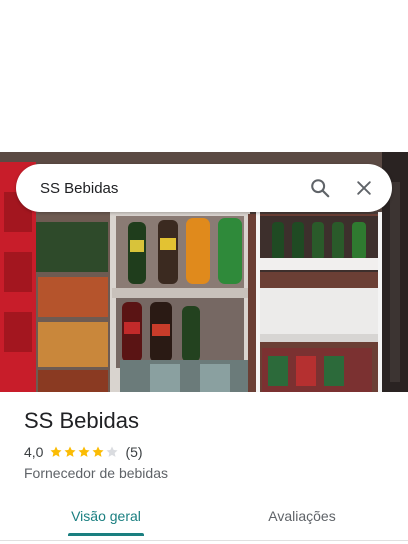 This screenshot has height=544, width=408. Describe the element at coordinates (81, 420) in the screenshot. I see `place-name: SS Bebidas` at that location.